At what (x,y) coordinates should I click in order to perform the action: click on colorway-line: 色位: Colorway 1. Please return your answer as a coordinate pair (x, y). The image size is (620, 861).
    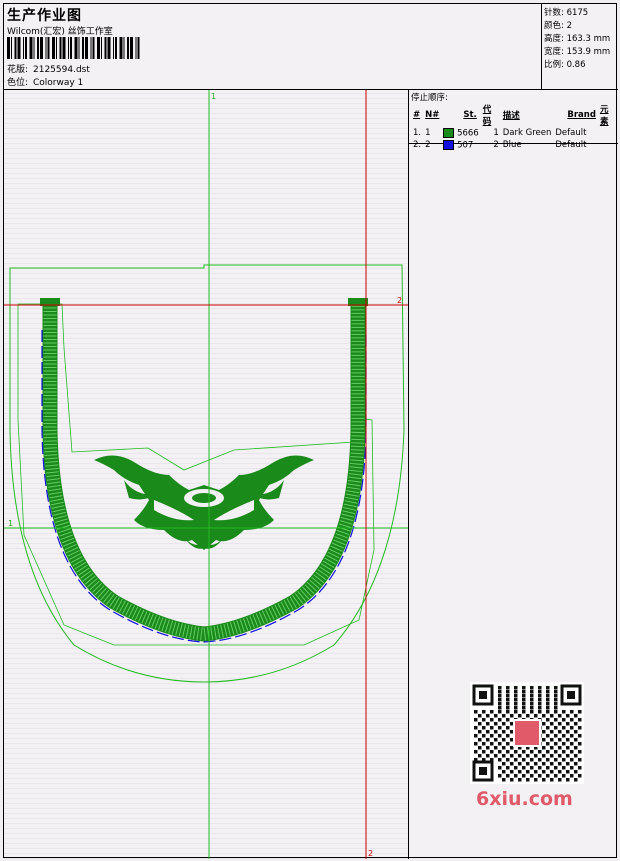
    Looking at the image, I should click on (45, 81).